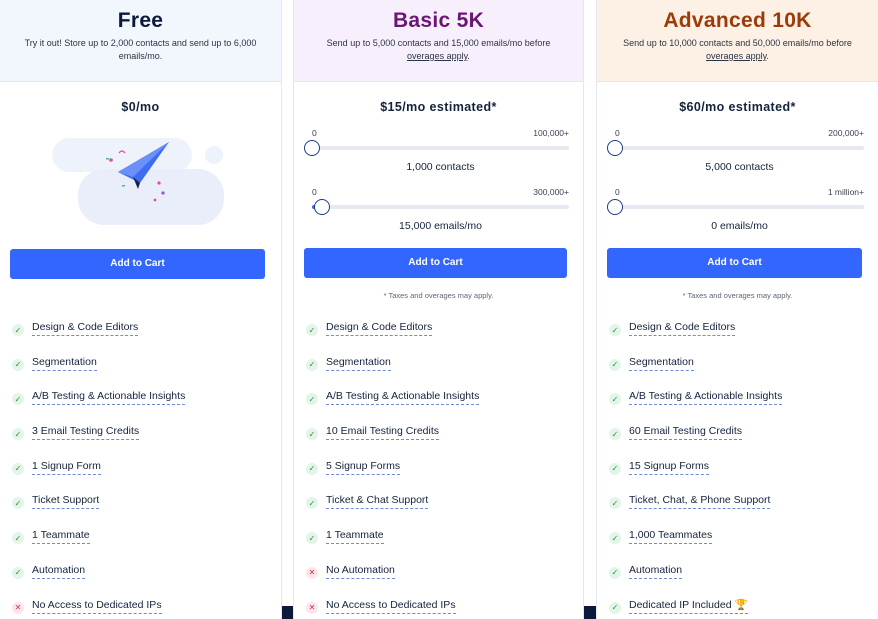  I want to click on emails-slider: 0 300,000+ 15,000 emails/mo, so click(440, 209).